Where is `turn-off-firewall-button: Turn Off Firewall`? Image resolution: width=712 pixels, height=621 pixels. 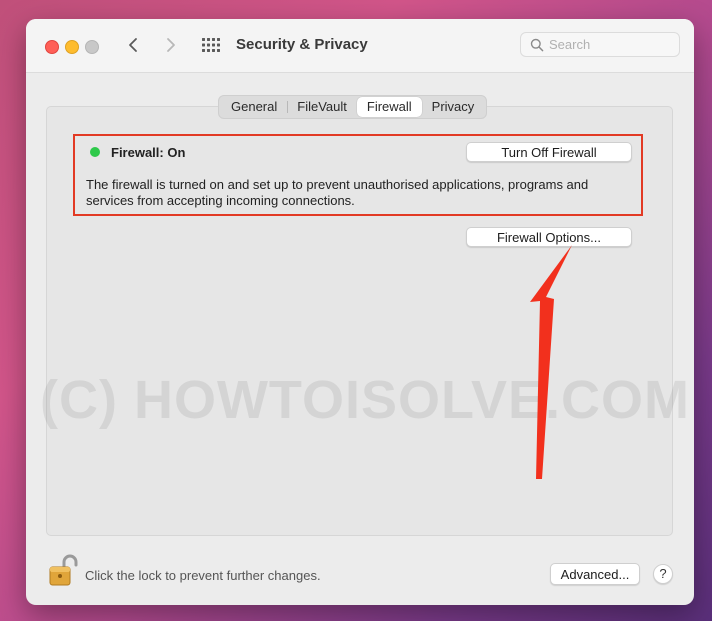
turn-off-firewall-button: Turn Off Firewall is located at coordinates (549, 152).